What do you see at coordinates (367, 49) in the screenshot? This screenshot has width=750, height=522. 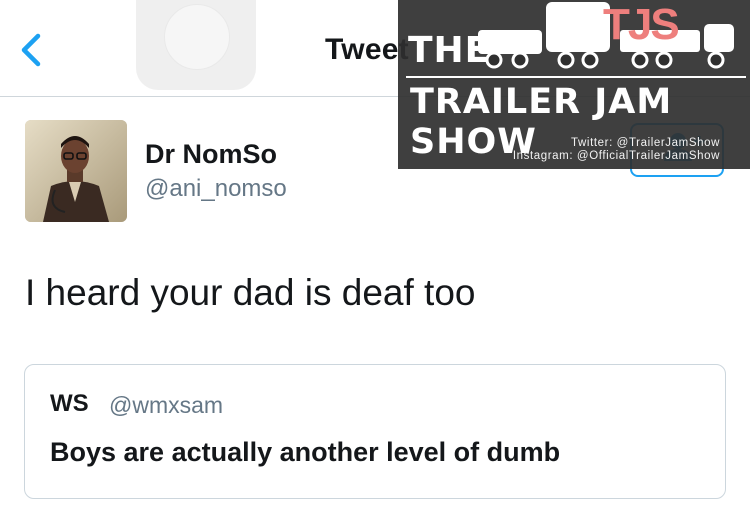 I see `page-title: Tweet` at bounding box center [367, 49].